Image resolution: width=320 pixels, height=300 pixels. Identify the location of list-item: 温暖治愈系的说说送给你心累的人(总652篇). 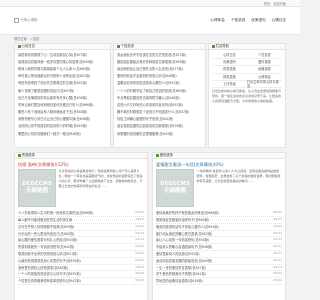
(159, 83).